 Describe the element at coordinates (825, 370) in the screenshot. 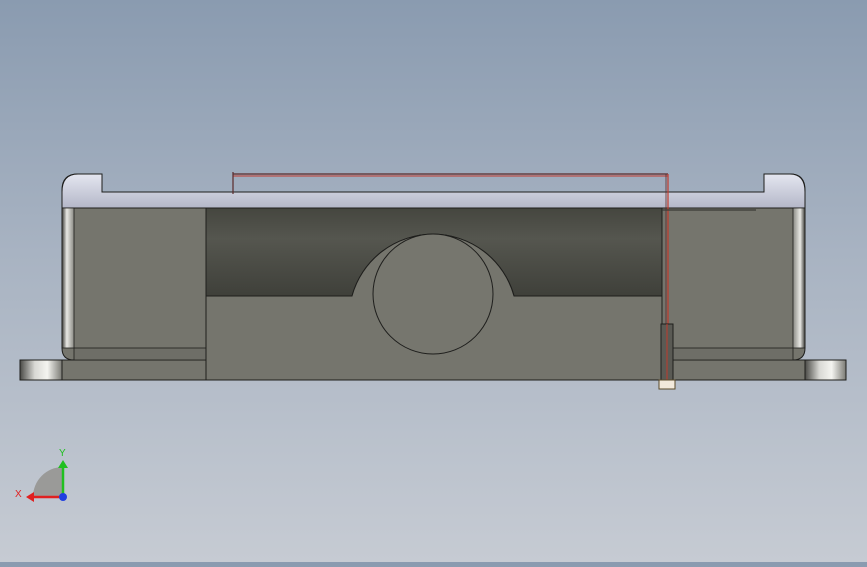

I see `right-mount-pad` at that location.